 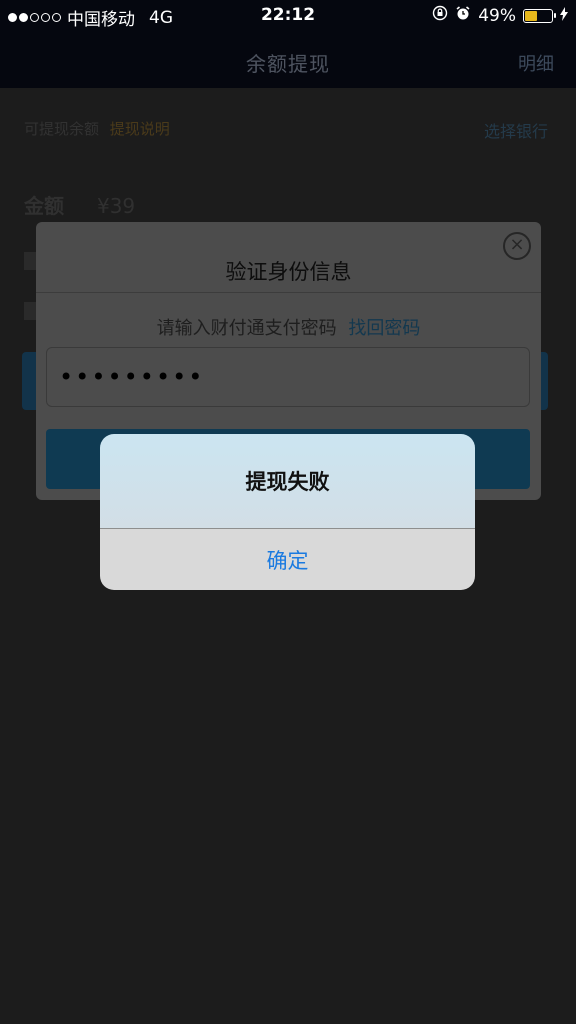 I want to click on status-bar: 中国移动 4G 22:12 49%, so click(x=288, y=15).